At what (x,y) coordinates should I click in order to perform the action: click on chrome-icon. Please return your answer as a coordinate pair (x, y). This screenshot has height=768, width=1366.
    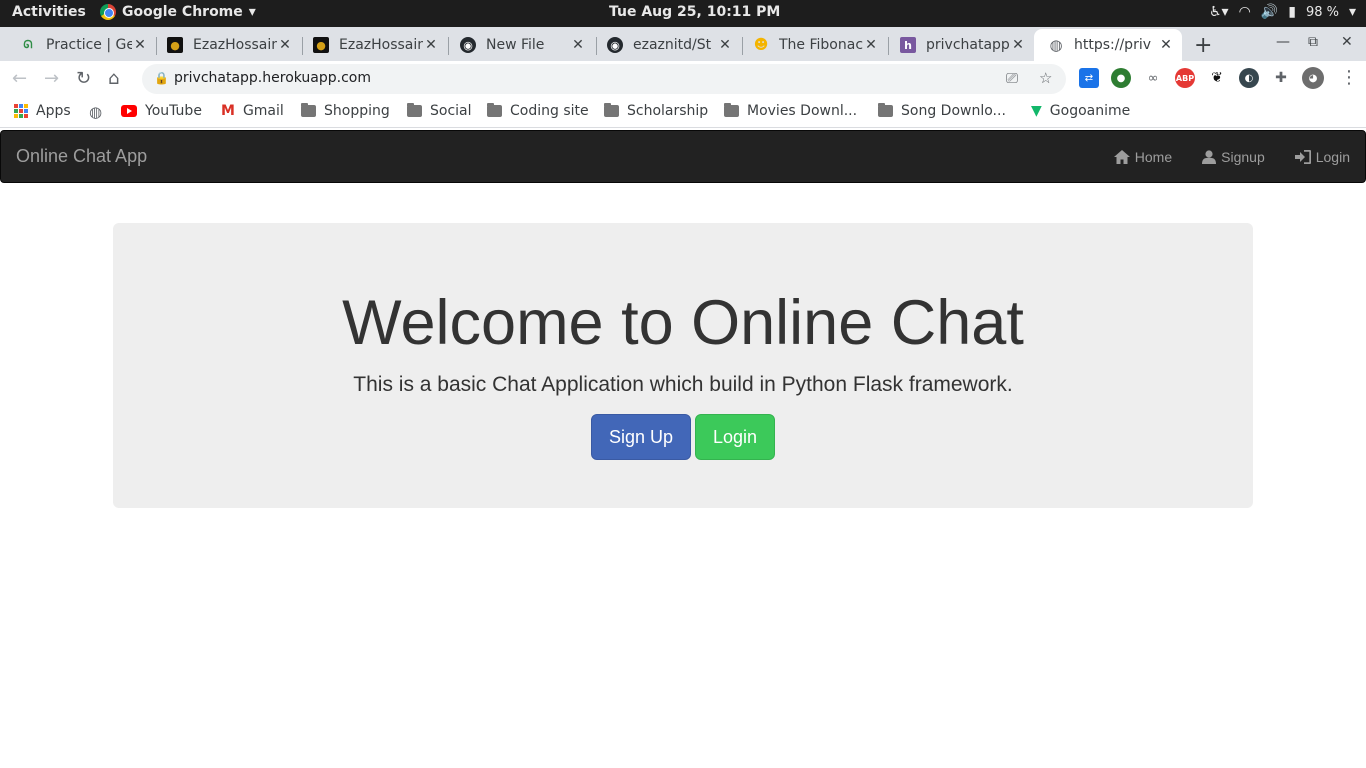
    Looking at the image, I should click on (108, 12).